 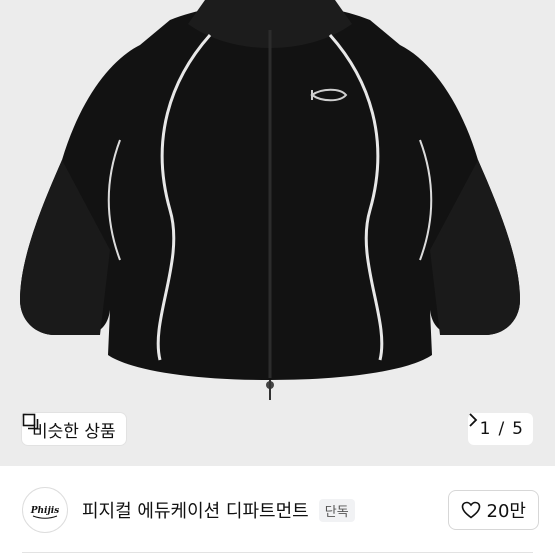 I want to click on similar-products-button: 비슷한 상품, so click(x=74, y=429).